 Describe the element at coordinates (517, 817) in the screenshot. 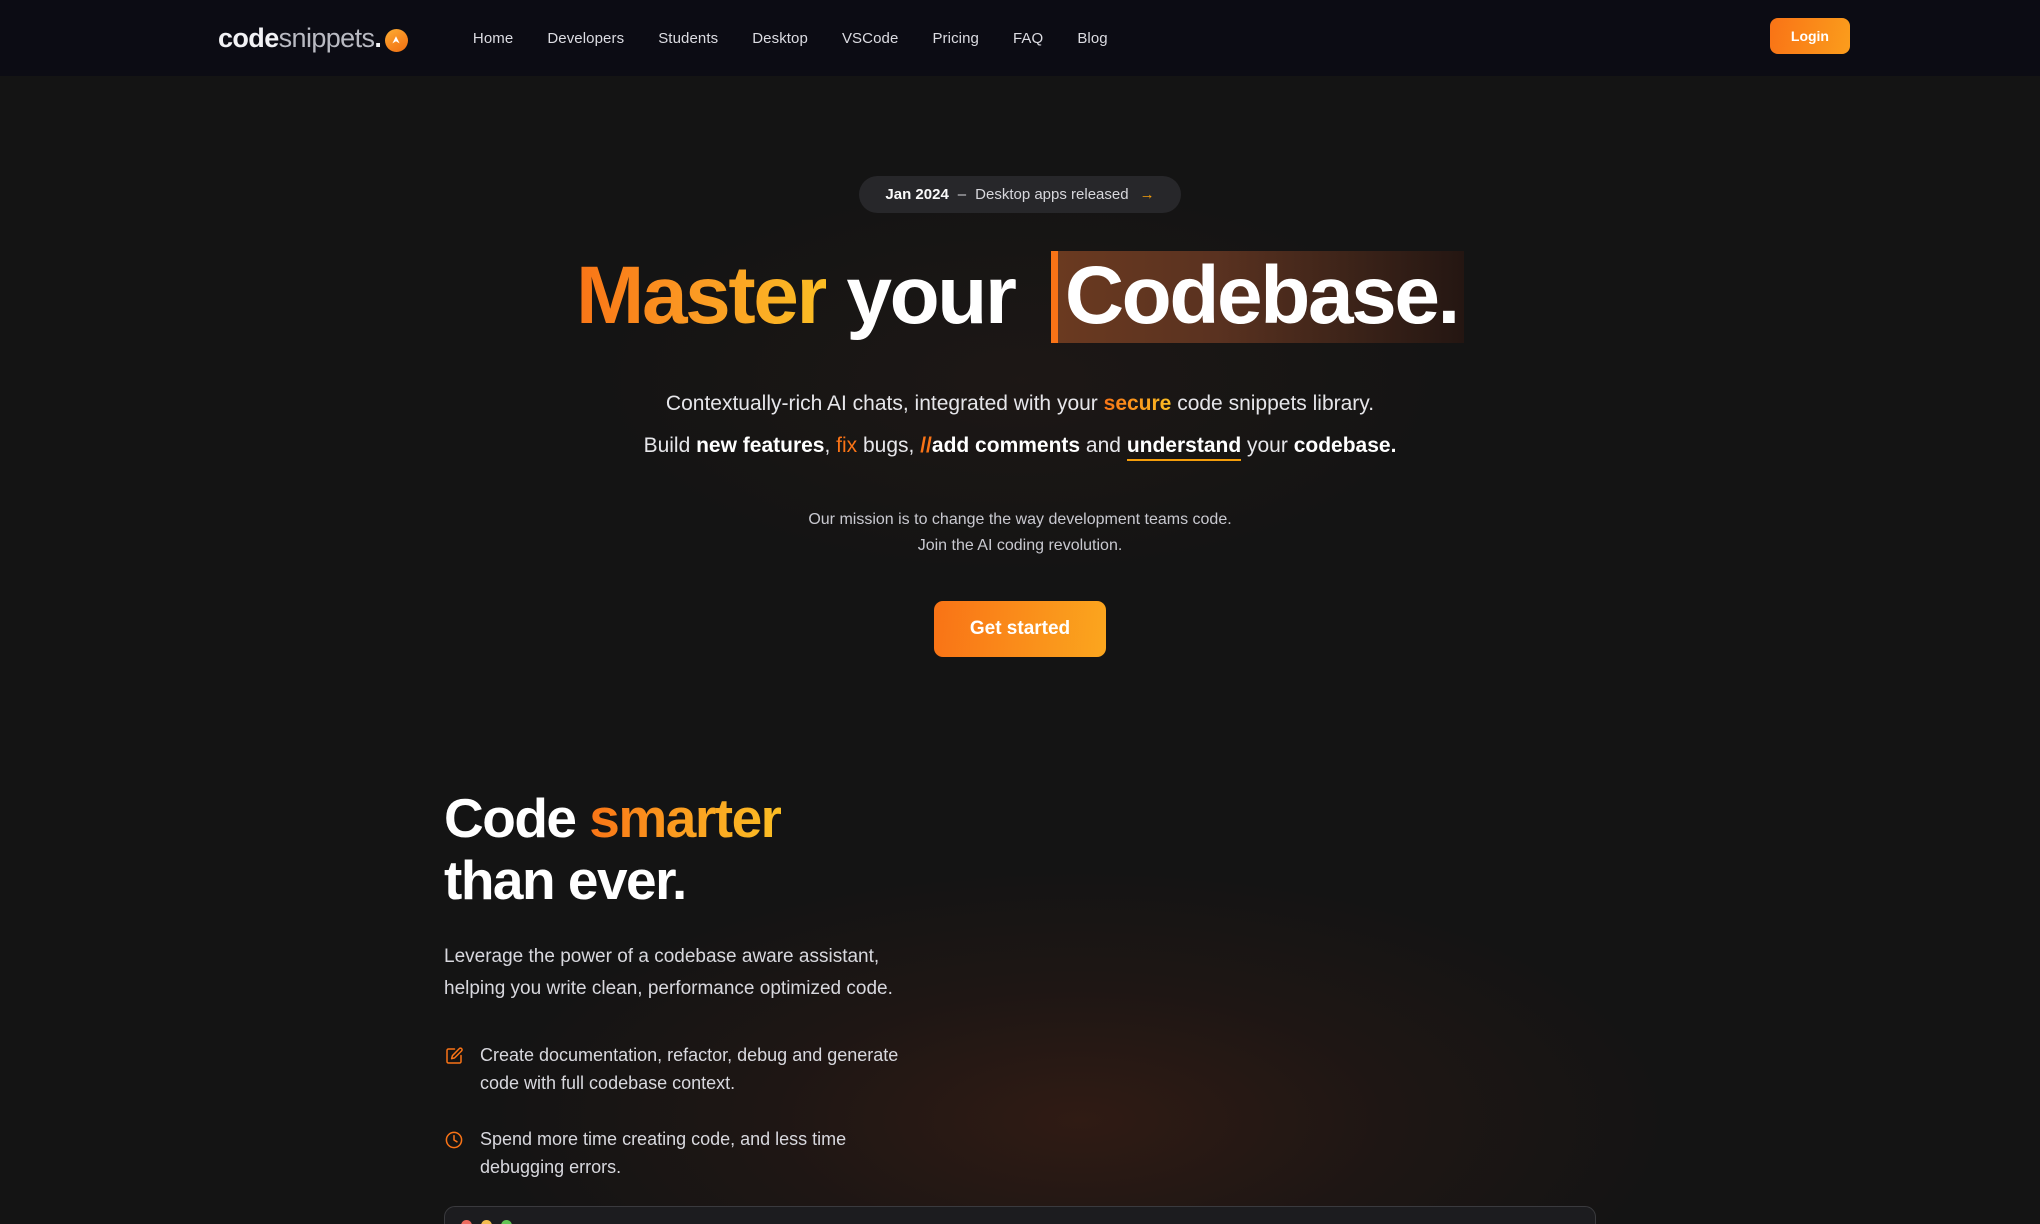

I see `section-title-white: Code` at that location.